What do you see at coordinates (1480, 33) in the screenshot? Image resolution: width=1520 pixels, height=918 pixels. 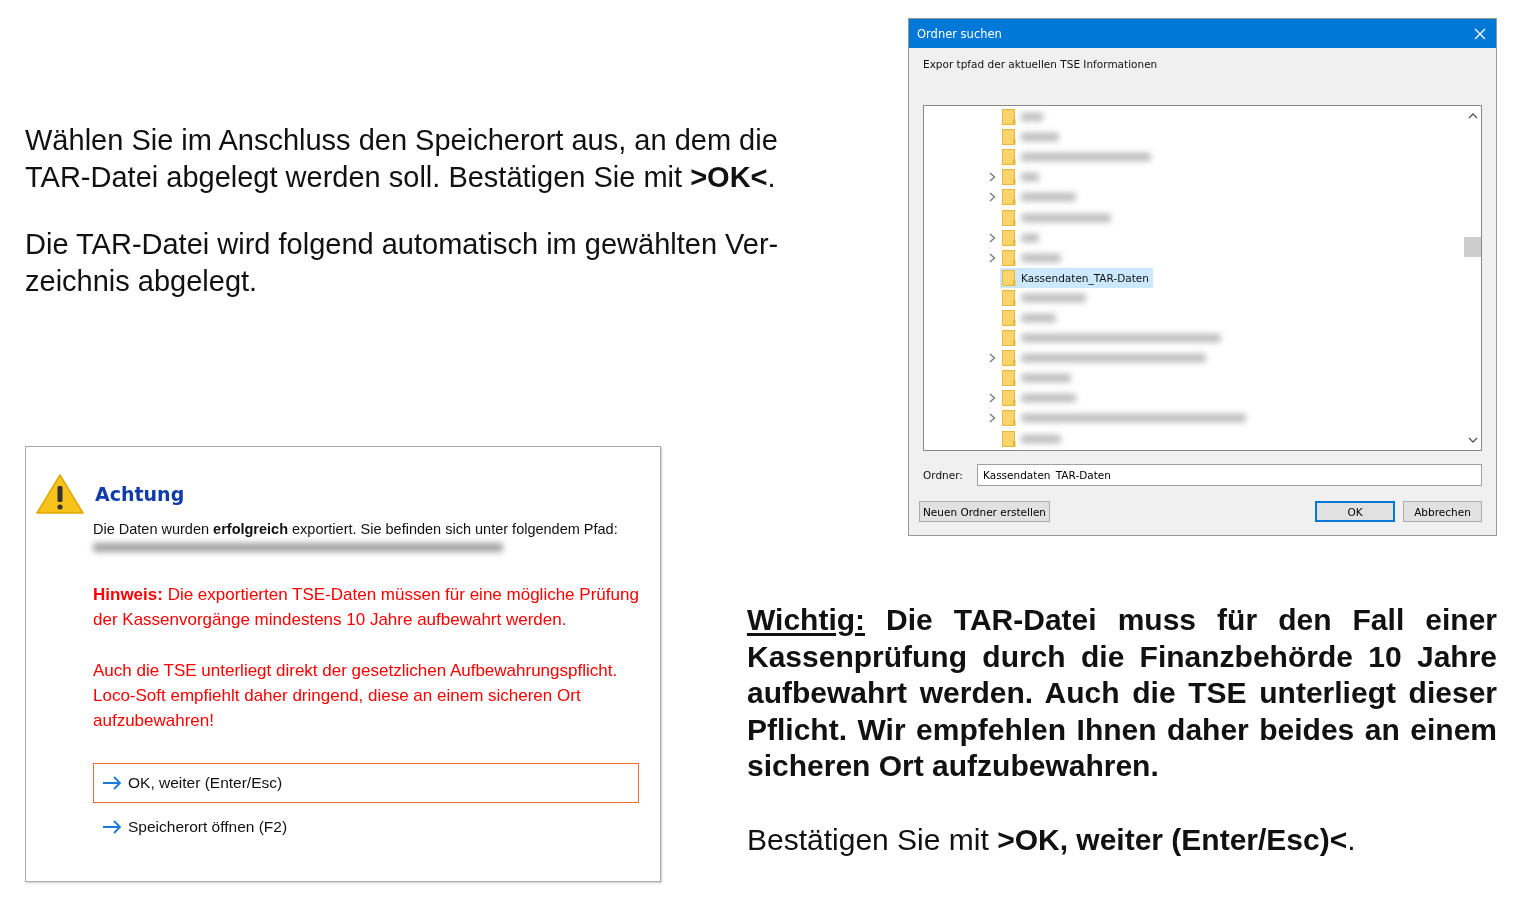 I see `close-icon` at bounding box center [1480, 33].